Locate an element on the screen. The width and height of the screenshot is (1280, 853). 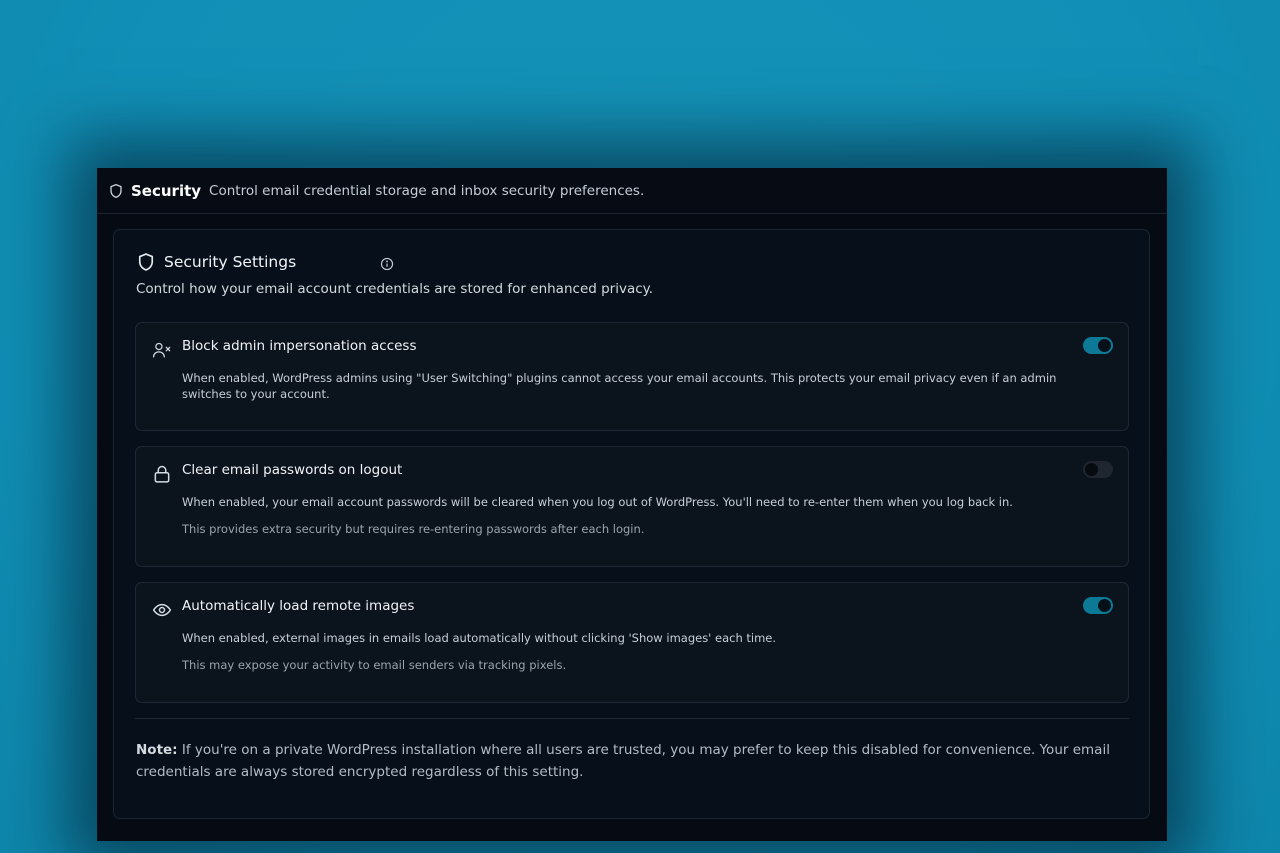
info-icon is located at coordinates (387, 264).